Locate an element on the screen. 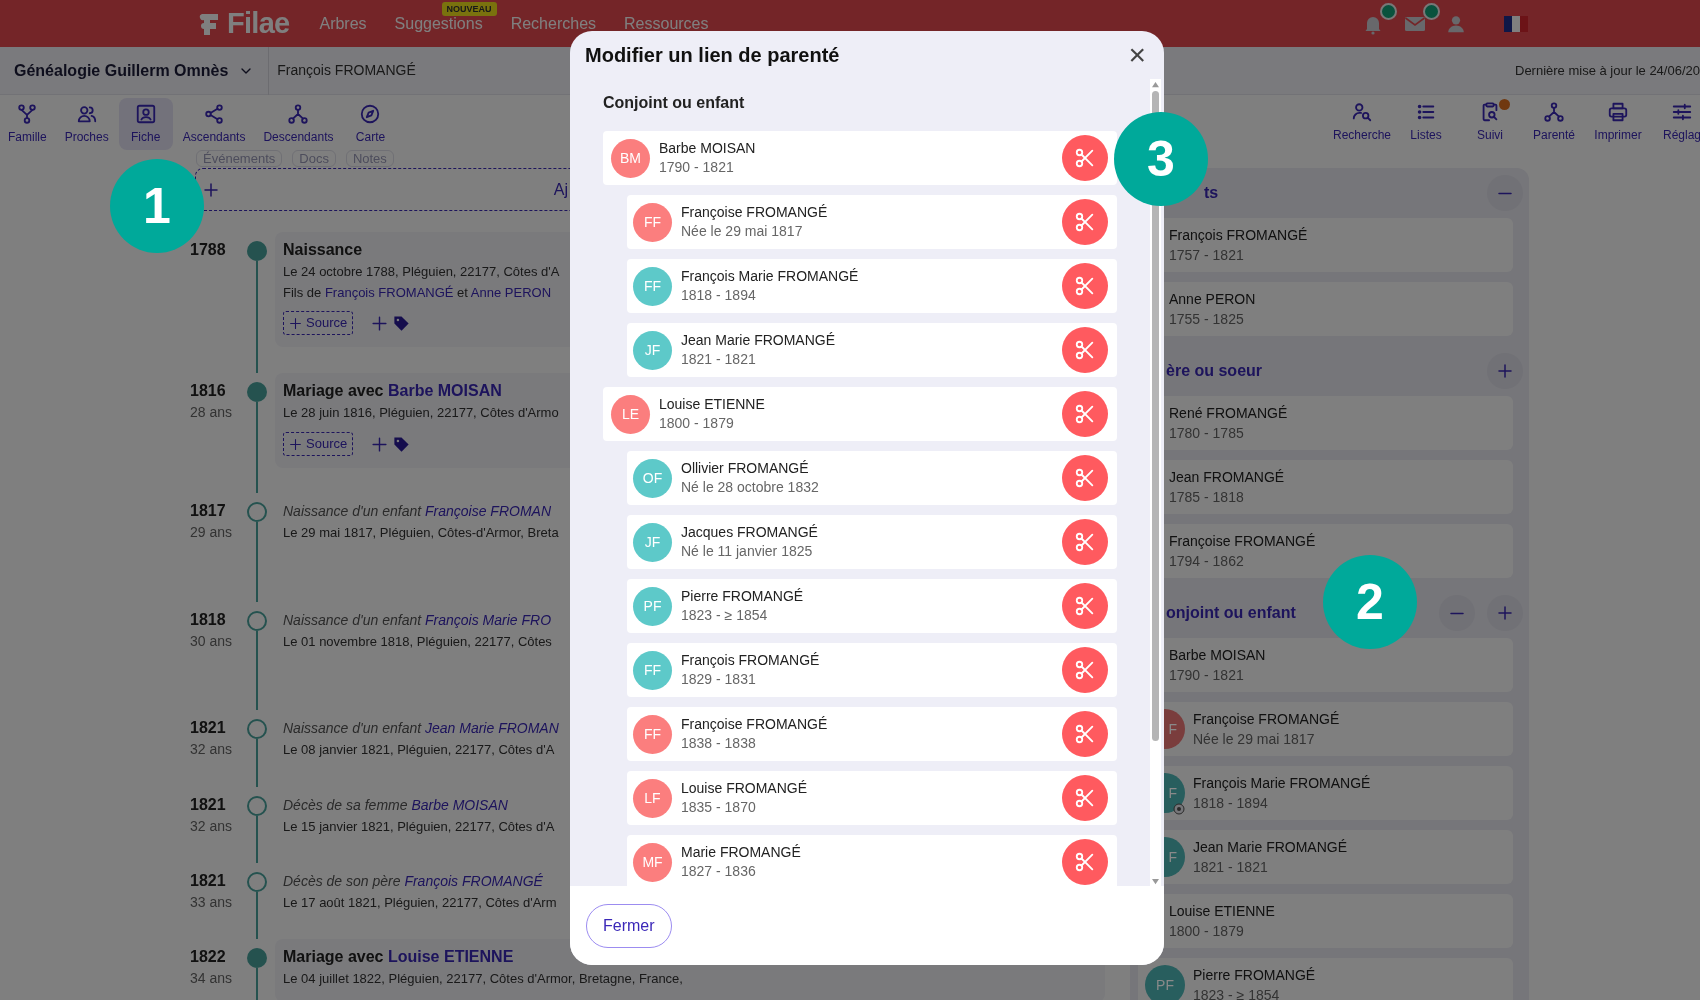 This screenshot has width=1700, height=1000. toolbar-button: Imprimer is located at coordinates (1618, 124).